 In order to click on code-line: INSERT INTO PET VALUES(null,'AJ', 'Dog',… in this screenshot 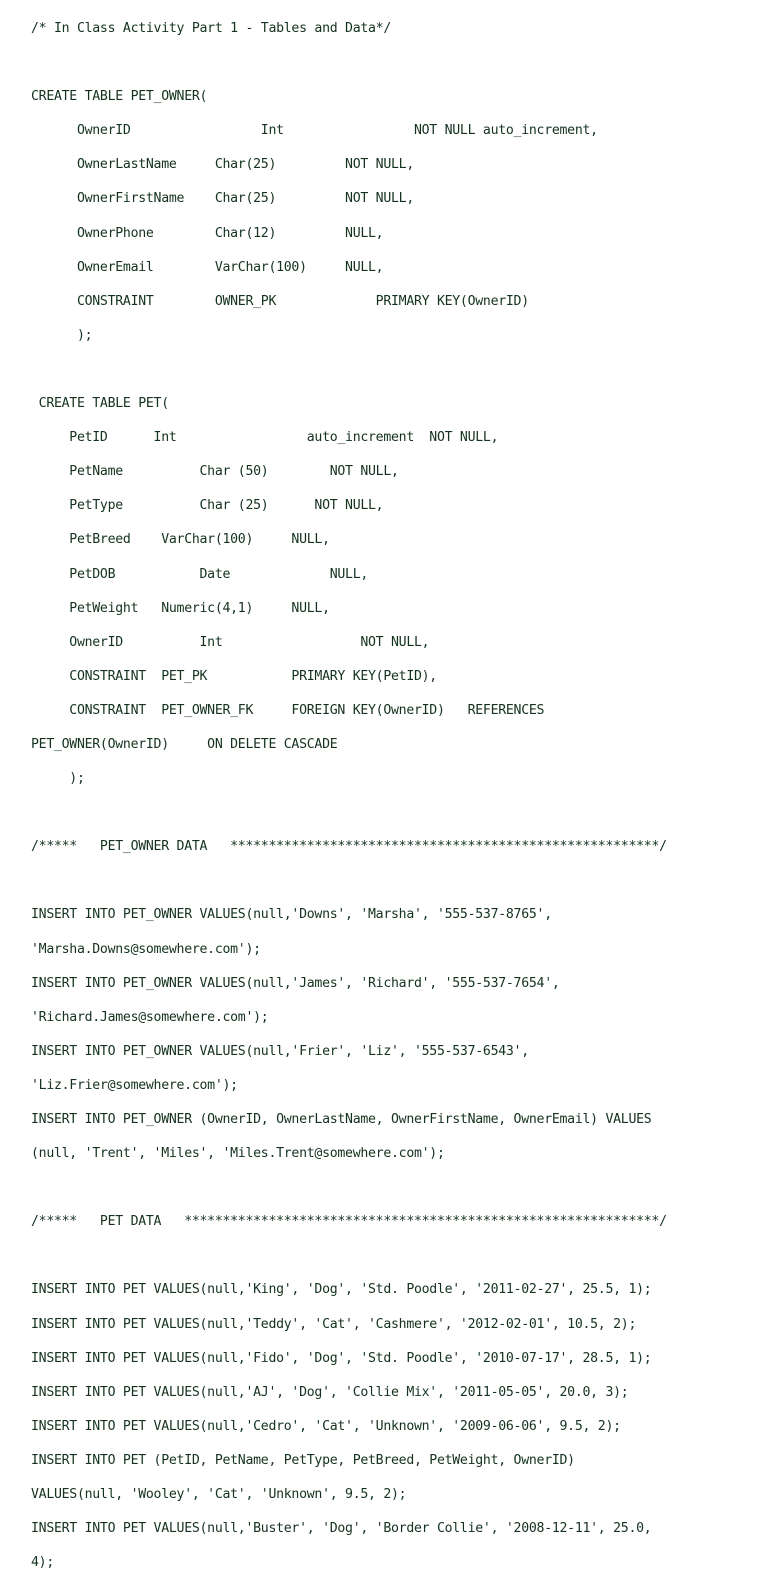, I will do `click(330, 1392)`.